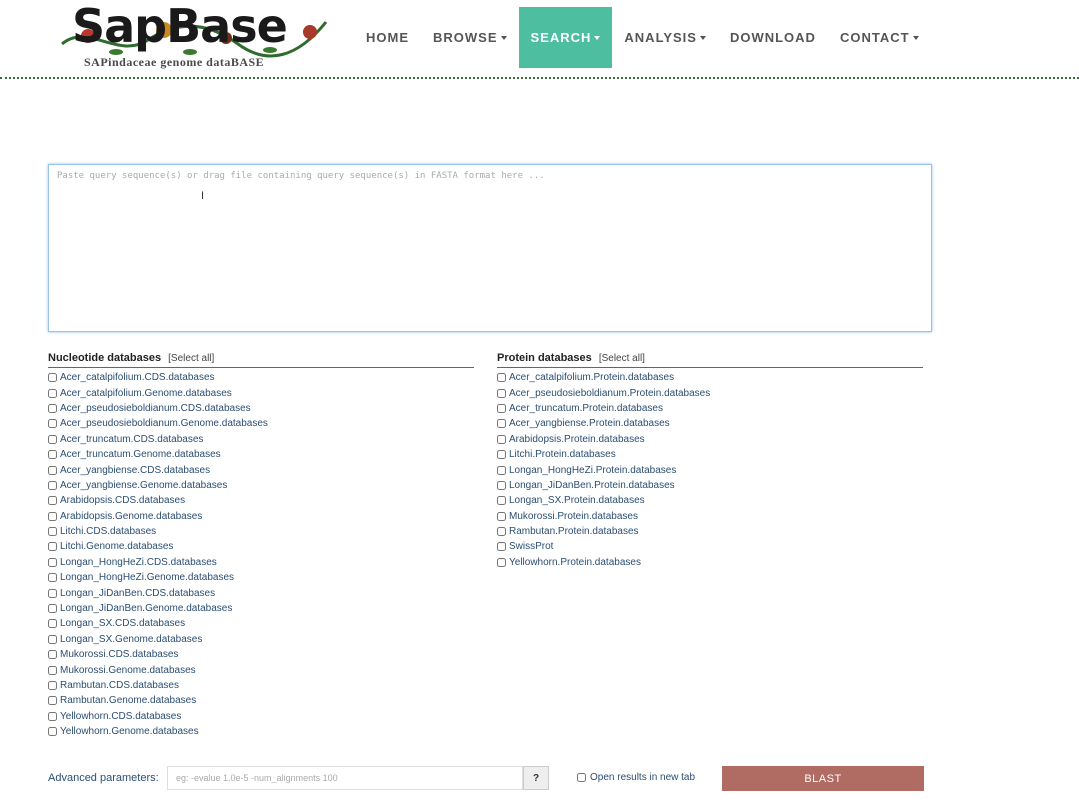 The height and width of the screenshot is (805, 1079). I want to click on database-option: Acer_catalpifolium.Genome.databases, so click(261, 392).